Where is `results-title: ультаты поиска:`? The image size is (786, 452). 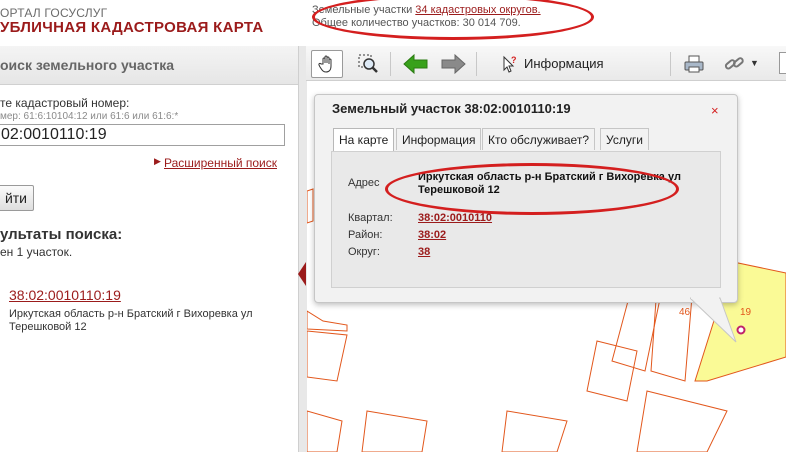 results-title: ультаты поиска: is located at coordinates (61, 234).